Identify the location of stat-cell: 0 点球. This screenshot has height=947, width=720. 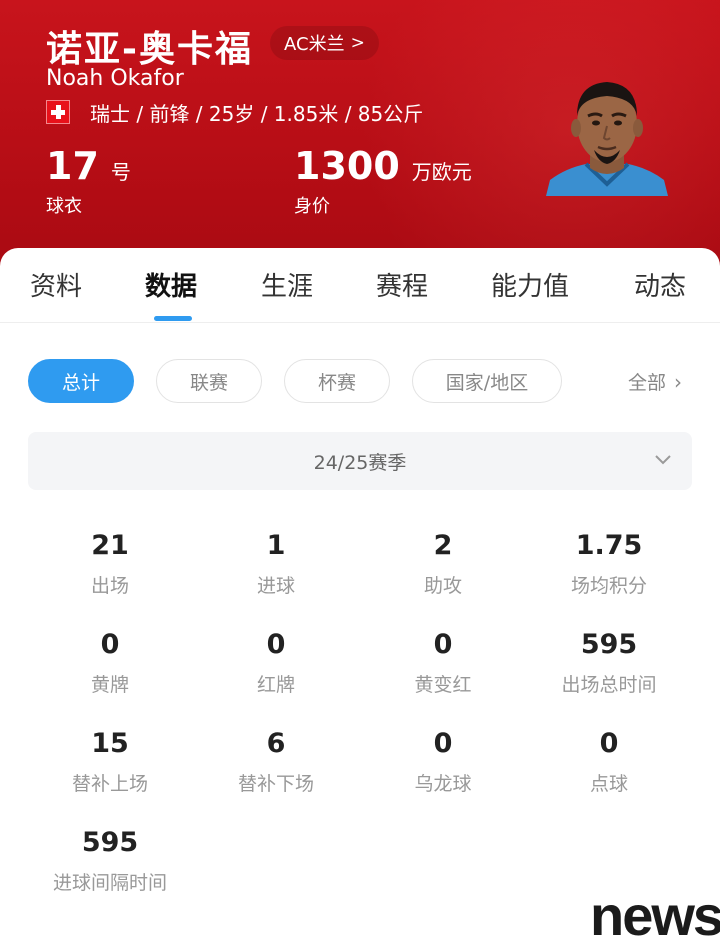
(609, 762).